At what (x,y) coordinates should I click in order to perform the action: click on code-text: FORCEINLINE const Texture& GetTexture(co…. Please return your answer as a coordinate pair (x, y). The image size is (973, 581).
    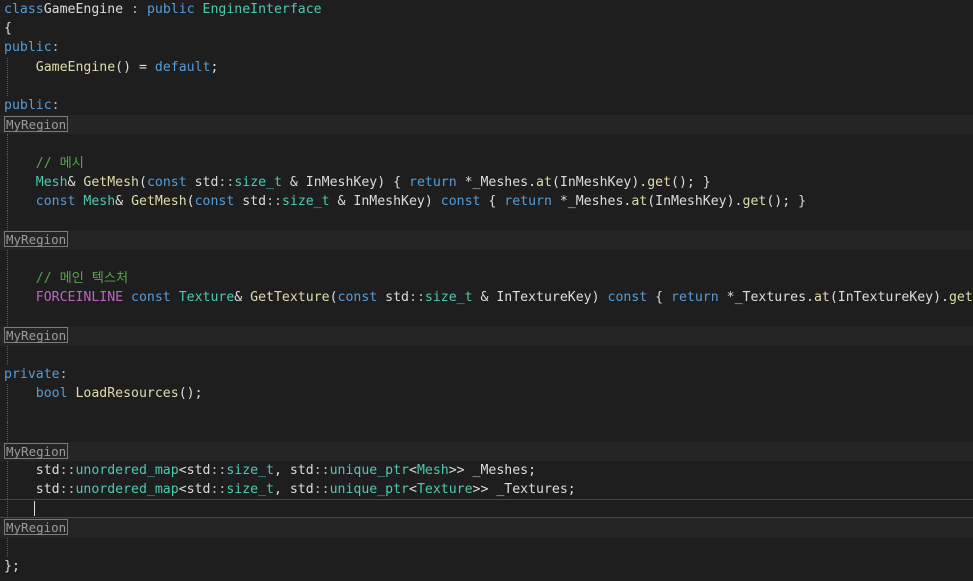
    Looking at the image, I should click on (488, 297).